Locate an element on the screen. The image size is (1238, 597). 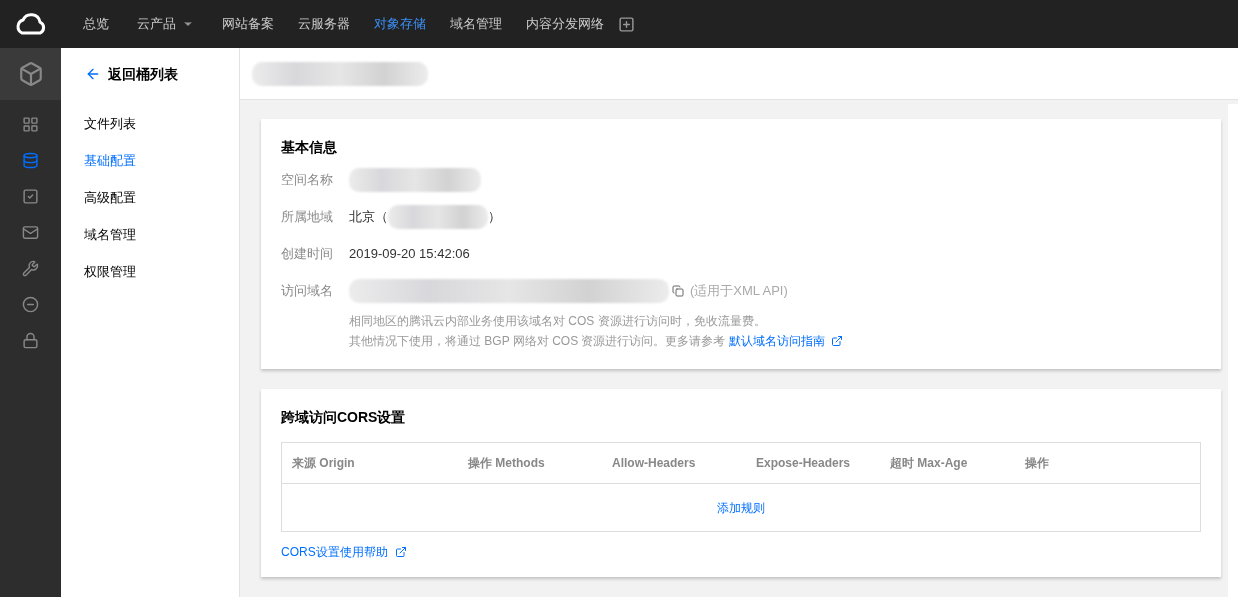
add-rule-link: 添加规则 is located at coordinates (741, 507).